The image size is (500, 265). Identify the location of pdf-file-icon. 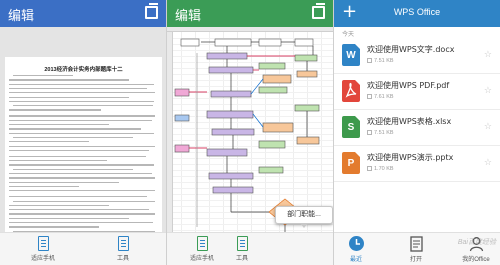
(351, 91).